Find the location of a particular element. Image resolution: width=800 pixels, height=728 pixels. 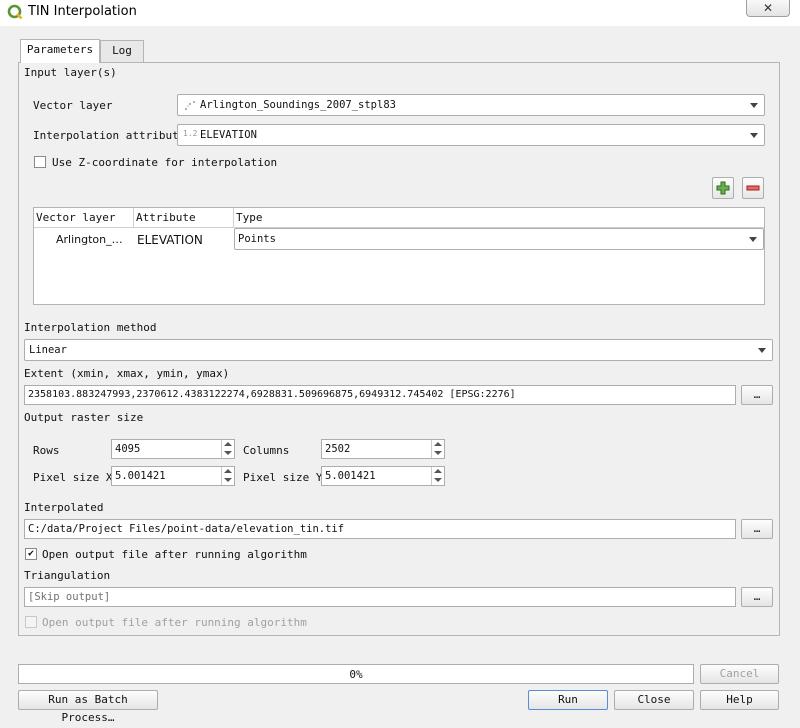

interpolation-attribute-value: ELEVATION is located at coordinates (228, 135).